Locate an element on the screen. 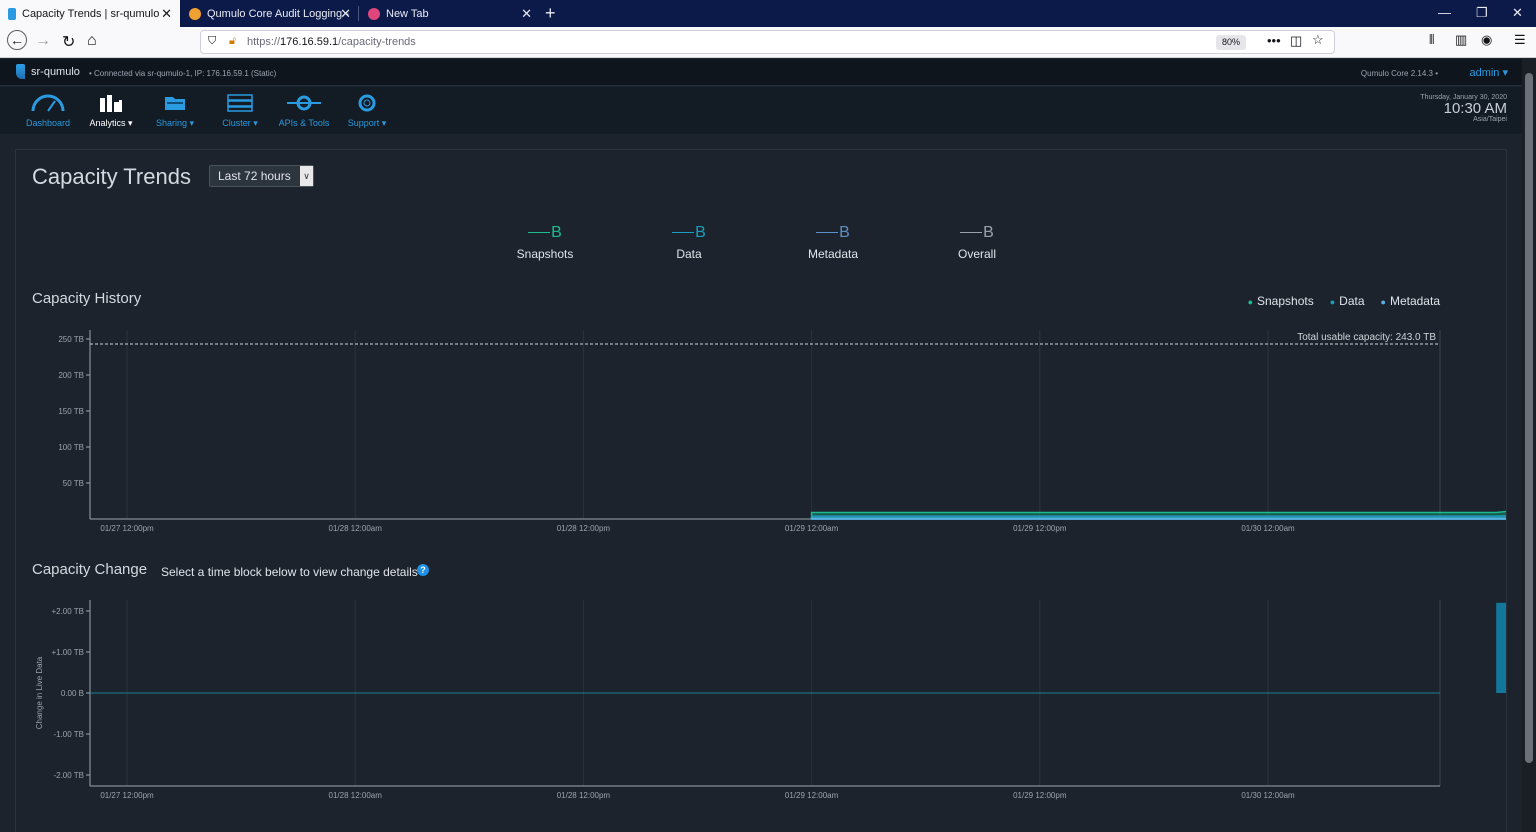 This screenshot has width=1536, height=832. stat-label: Overall is located at coordinates (976, 254).